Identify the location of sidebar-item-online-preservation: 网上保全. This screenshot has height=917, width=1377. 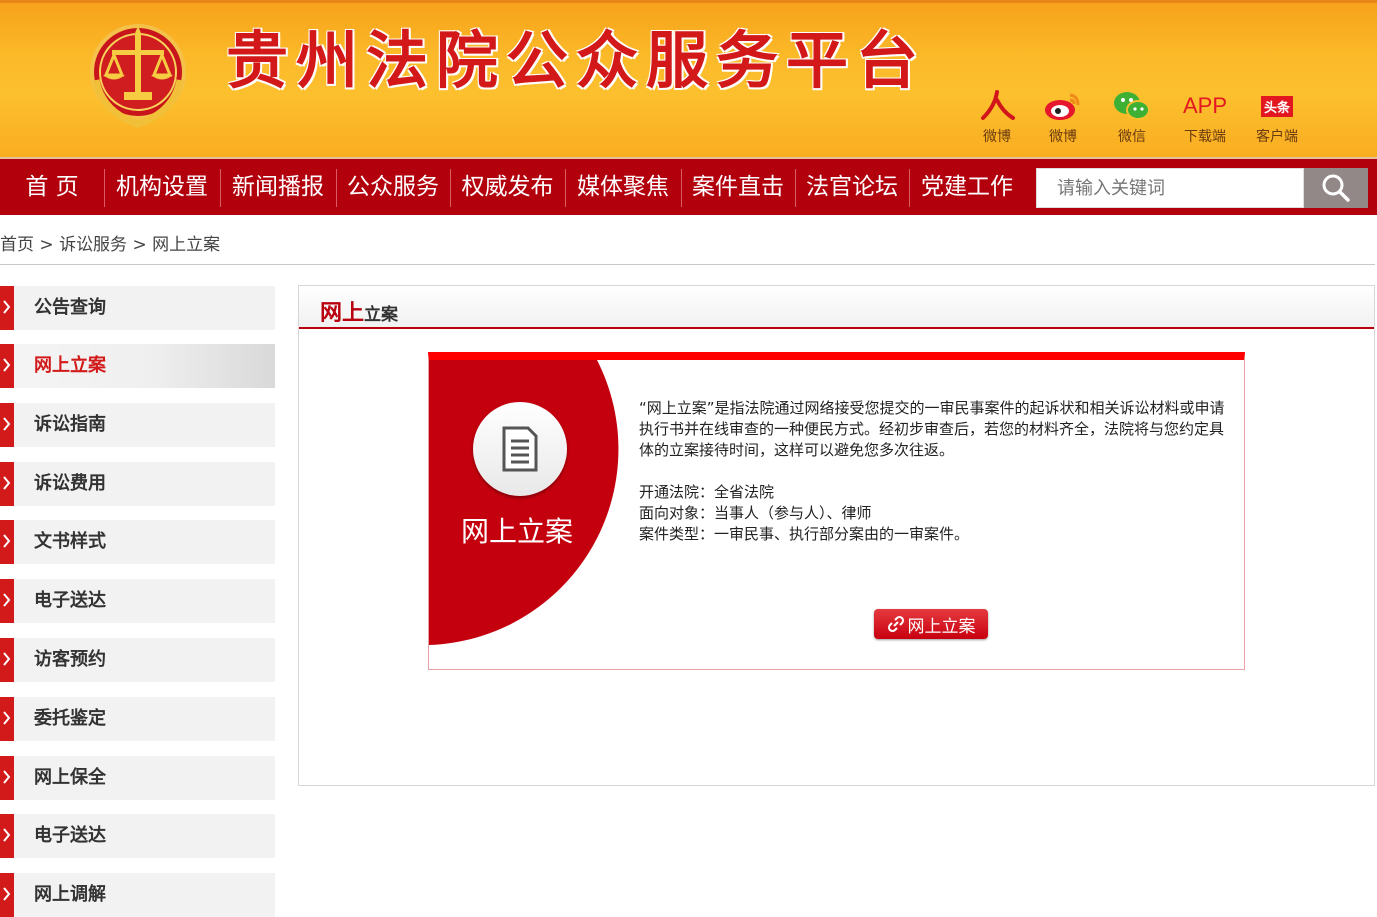
(137, 778).